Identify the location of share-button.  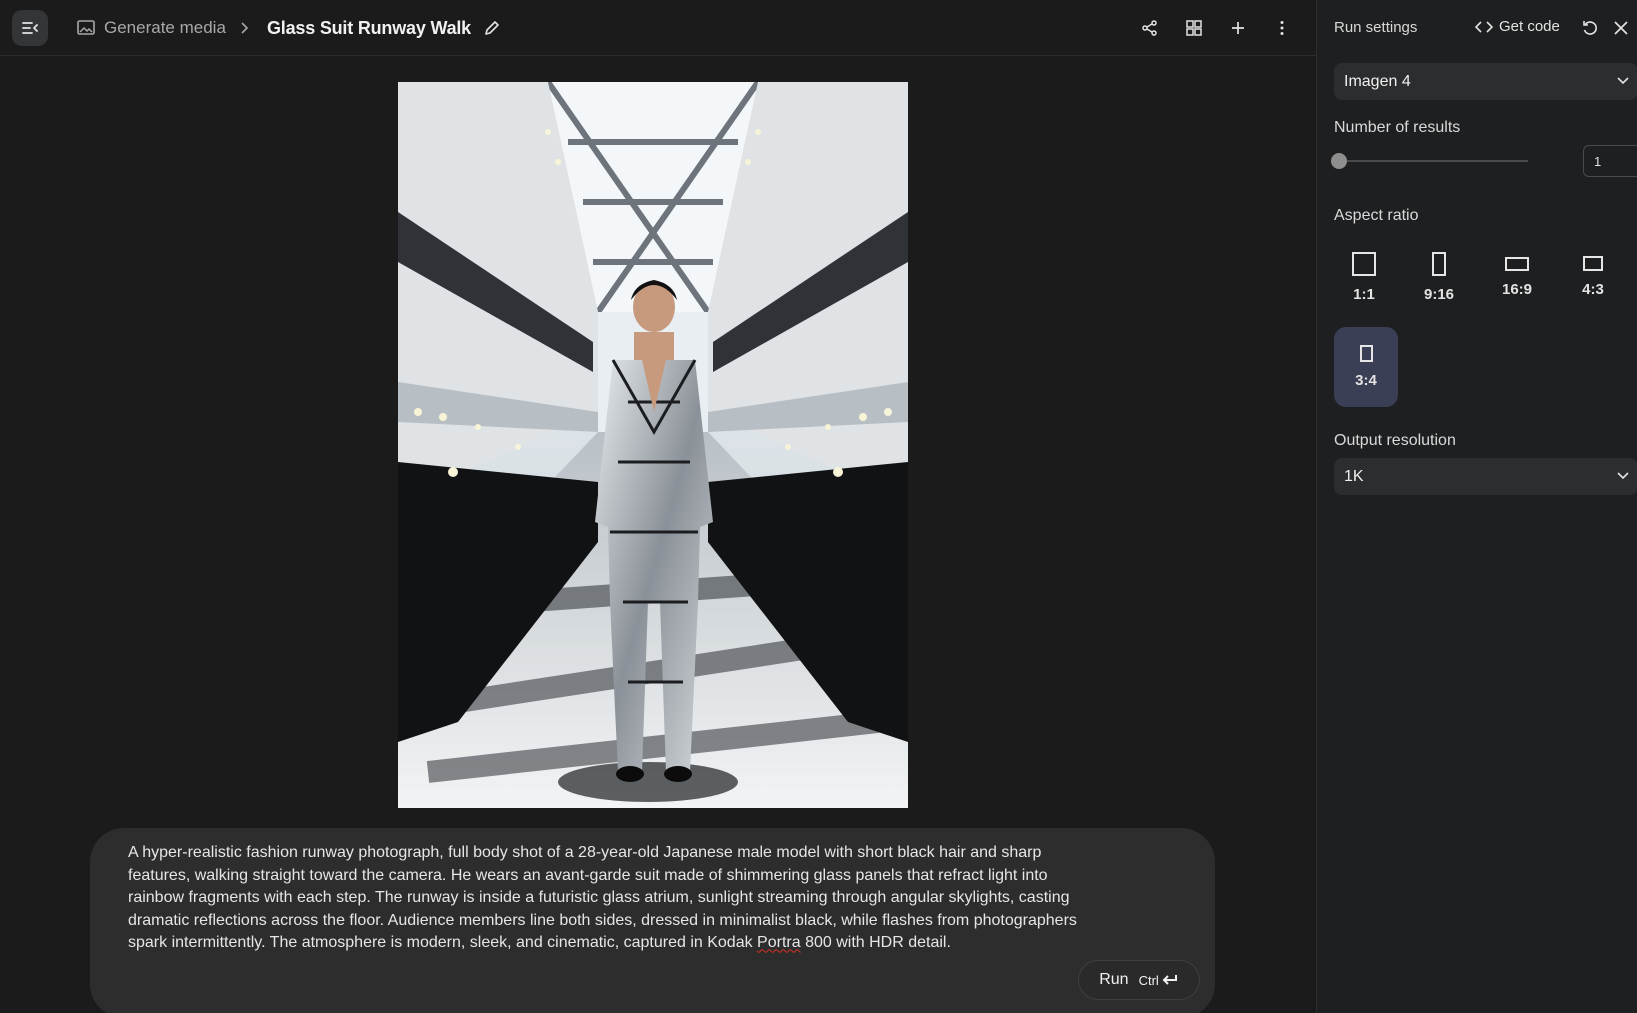
(1150, 28).